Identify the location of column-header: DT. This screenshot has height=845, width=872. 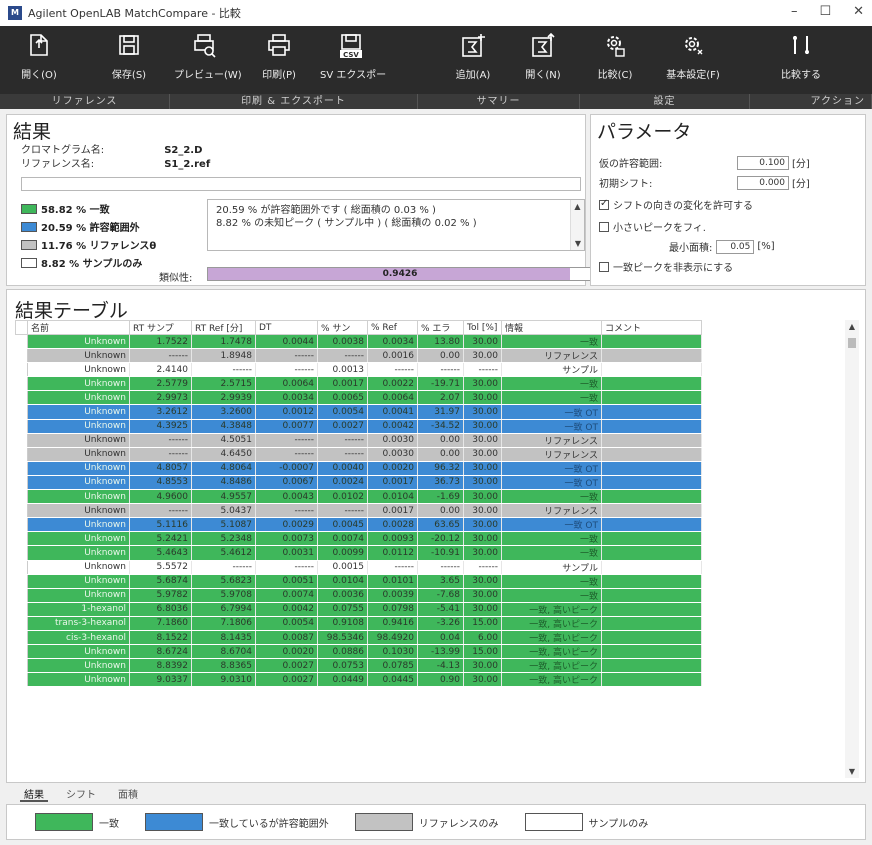
(286, 327).